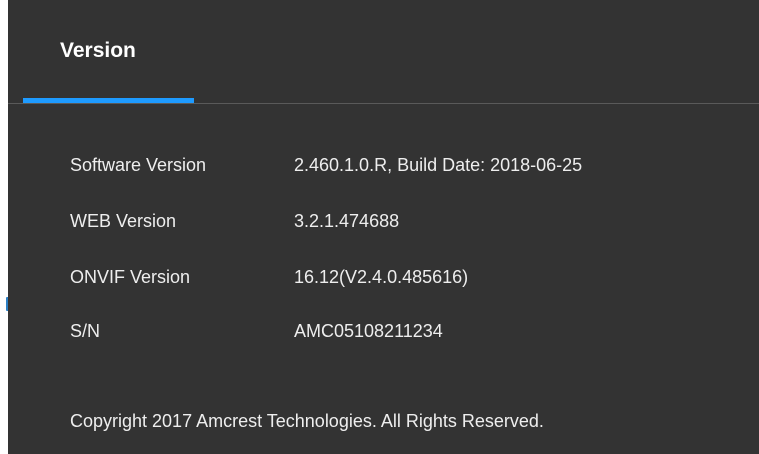 The image size is (759, 454). What do you see at coordinates (438, 165) in the screenshot?
I see `software-version-value: 2.460.1.0.R, Build Date: 2018-06-25` at bounding box center [438, 165].